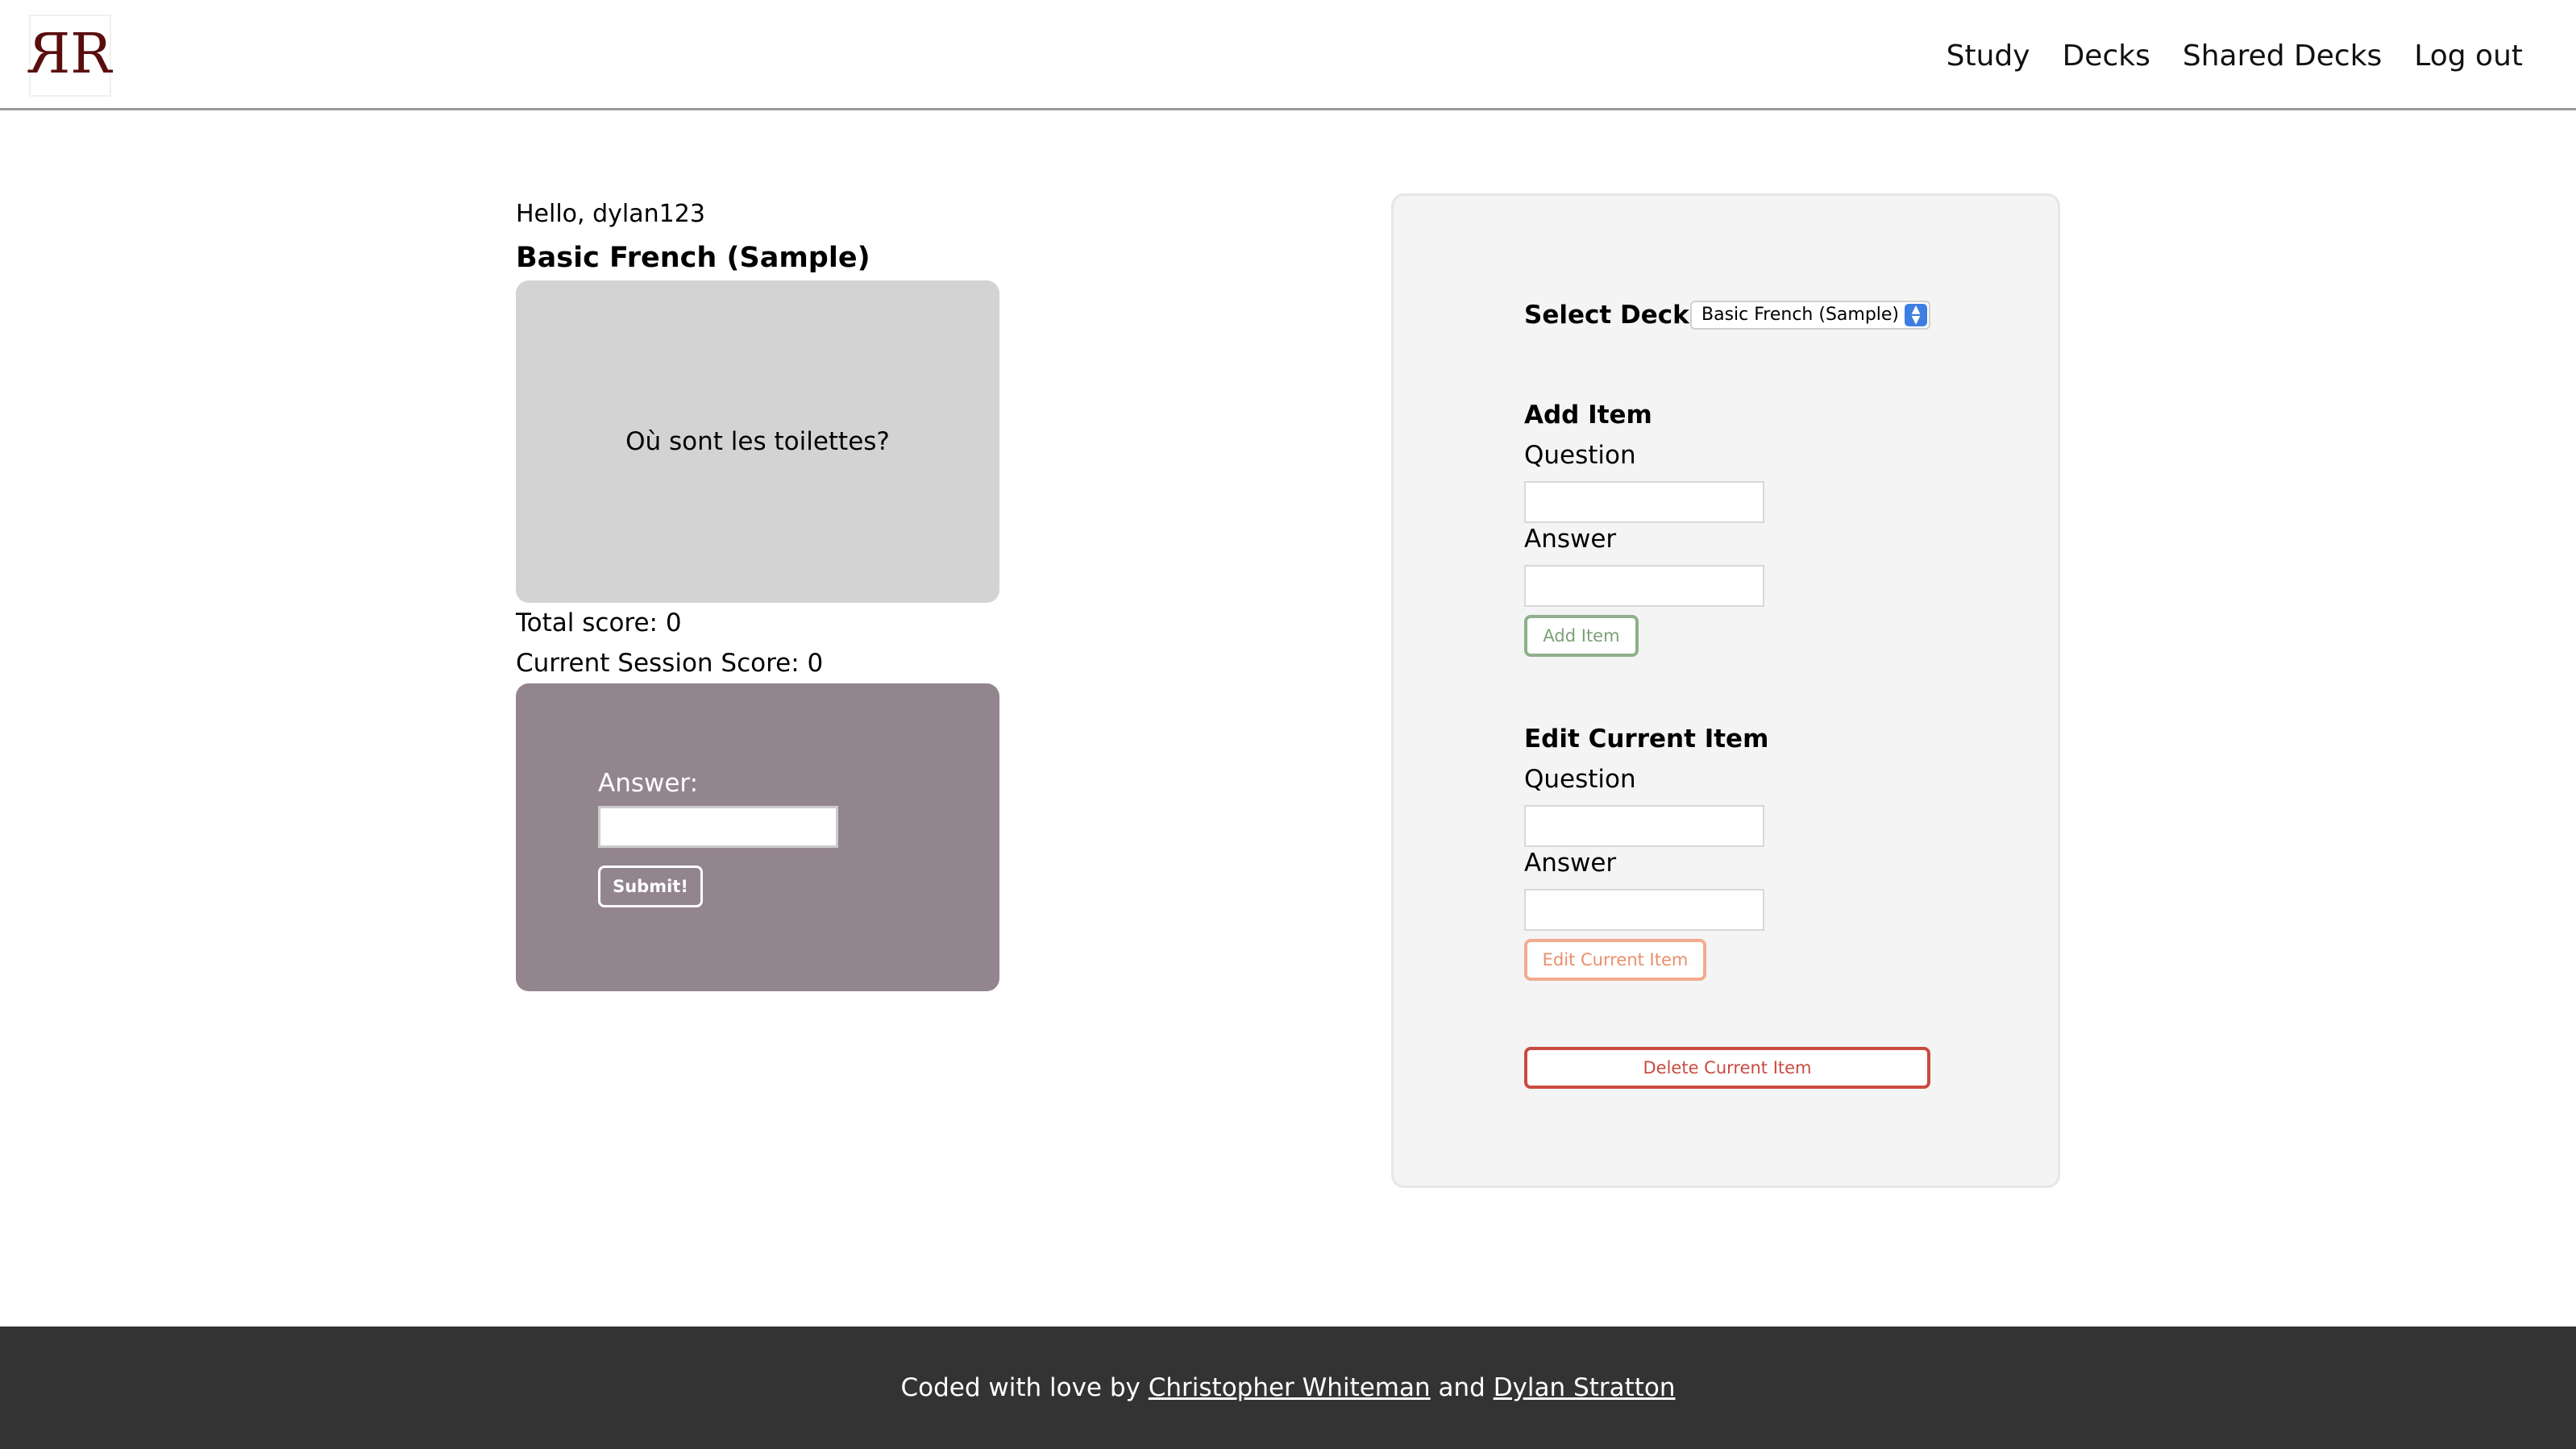 This screenshot has width=2576, height=1449. What do you see at coordinates (1020, 1387) in the screenshot?
I see `footer-prefix: Coded with love by` at bounding box center [1020, 1387].